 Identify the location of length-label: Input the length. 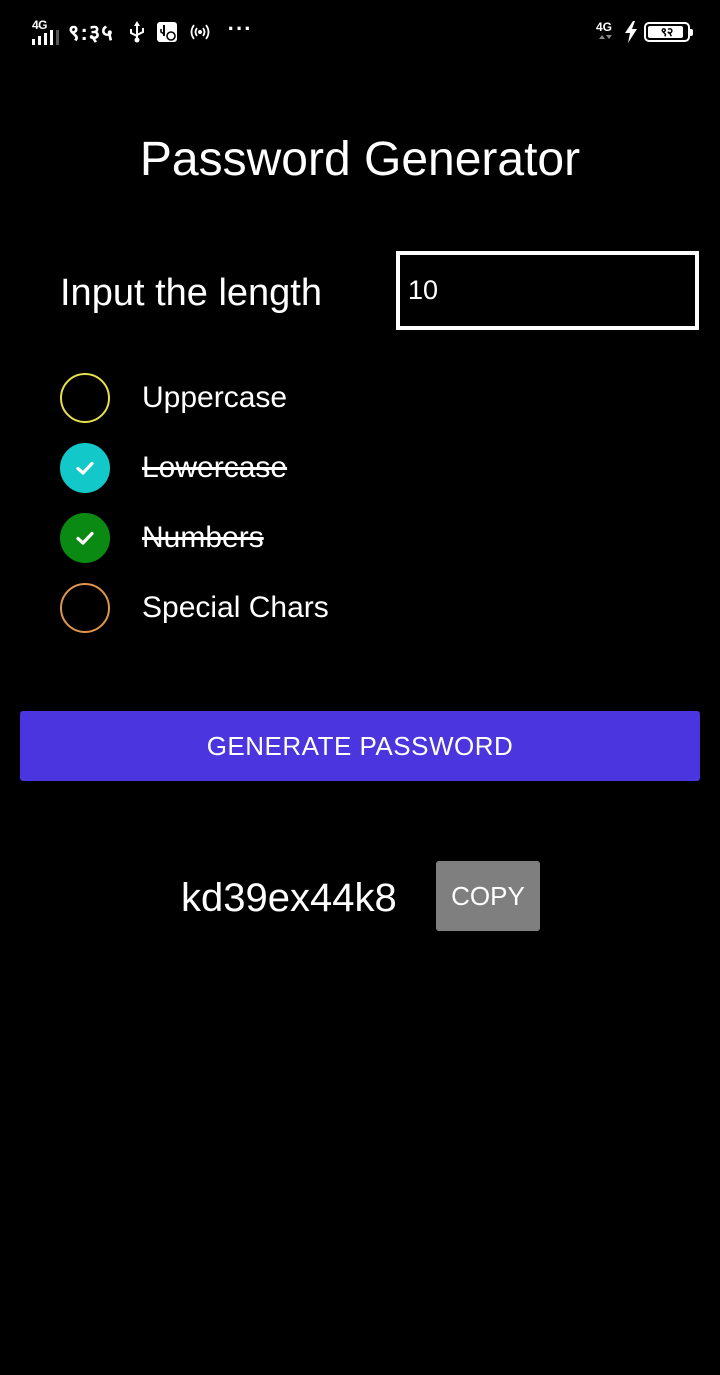
(191, 293).